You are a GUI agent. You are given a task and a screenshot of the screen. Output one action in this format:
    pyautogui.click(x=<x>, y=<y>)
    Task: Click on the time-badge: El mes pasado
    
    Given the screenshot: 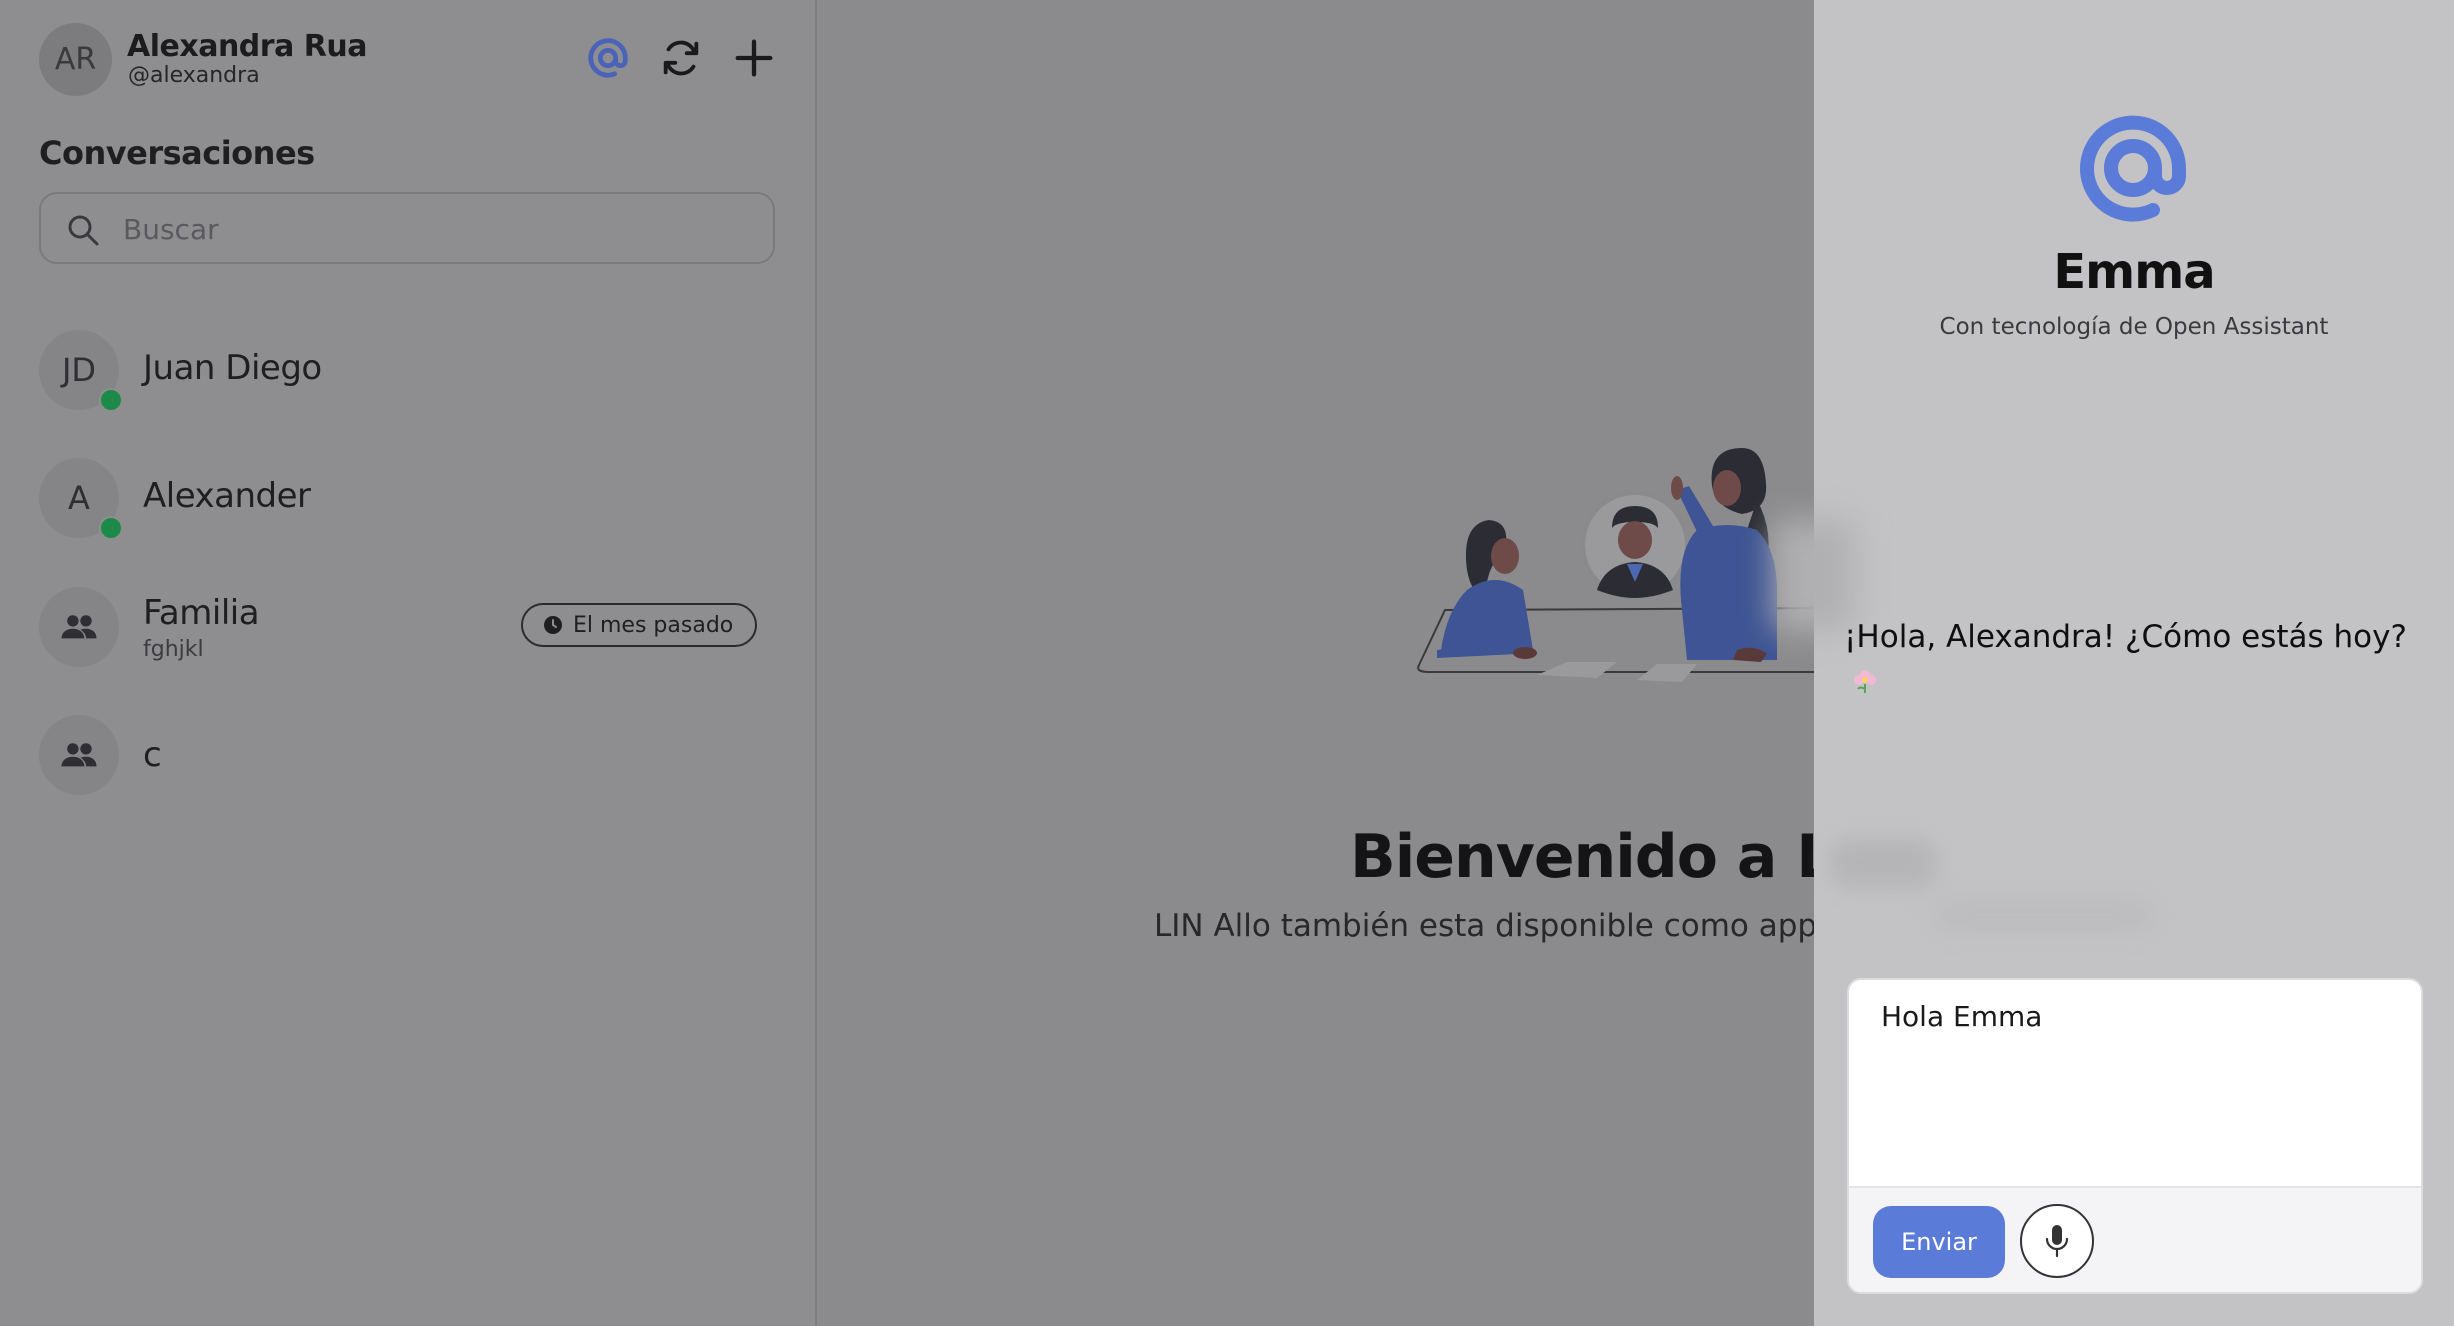 What is the action you would take?
    pyautogui.click(x=639, y=625)
    